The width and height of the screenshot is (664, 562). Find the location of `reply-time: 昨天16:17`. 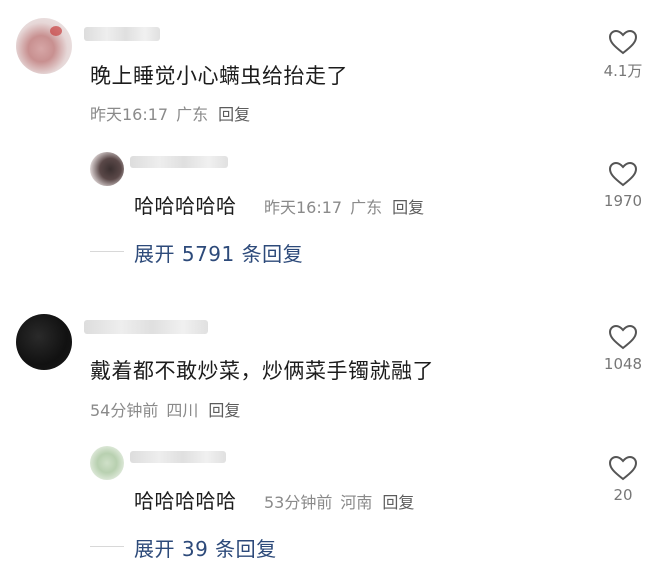

reply-time: 昨天16:17 is located at coordinates (303, 207).